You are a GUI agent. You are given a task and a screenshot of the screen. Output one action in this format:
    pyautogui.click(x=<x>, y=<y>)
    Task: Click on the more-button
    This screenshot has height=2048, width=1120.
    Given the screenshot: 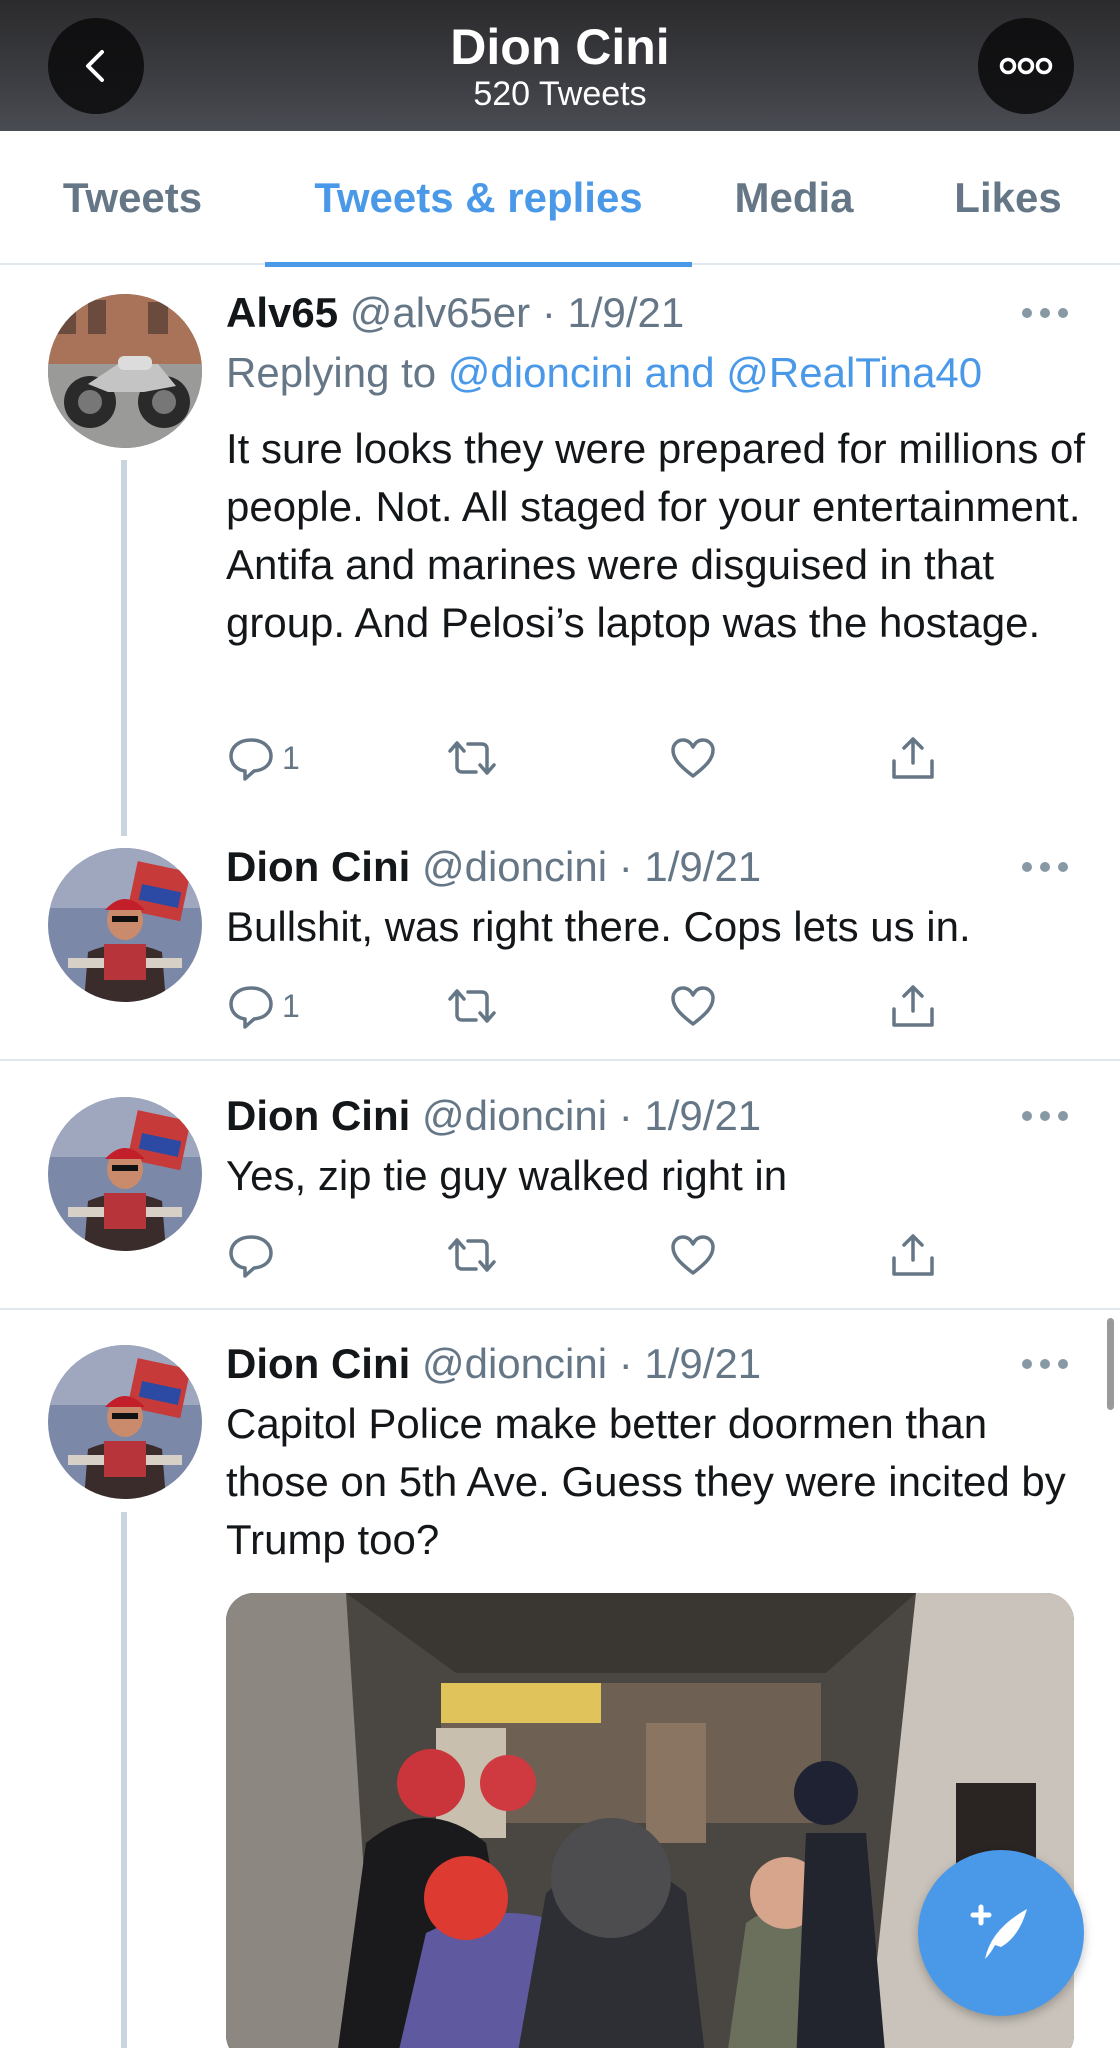 What is the action you would take?
    pyautogui.click(x=1026, y=66)
    